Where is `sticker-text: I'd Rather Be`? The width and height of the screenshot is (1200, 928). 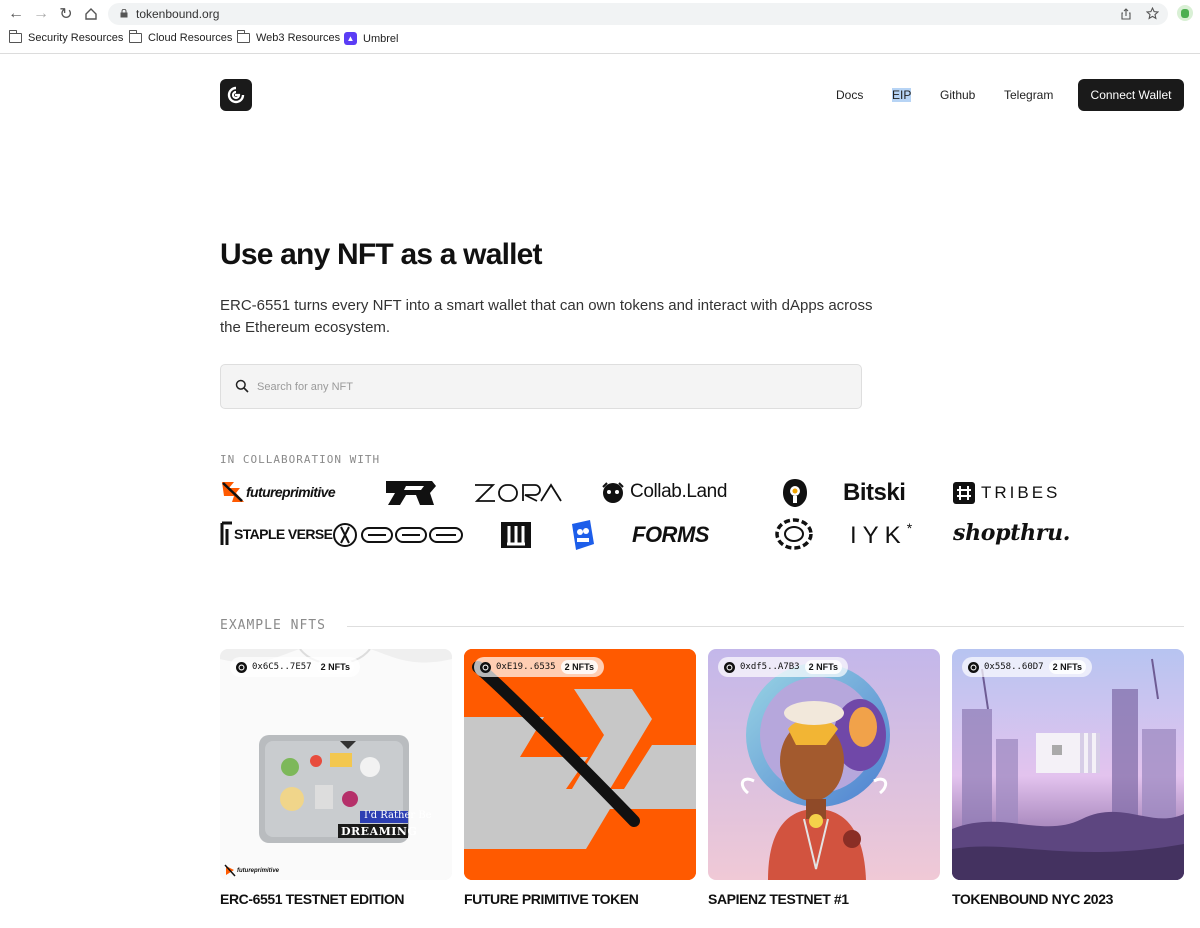
sticker-text: I'd Rather Be is located at coordinates (398, 815).